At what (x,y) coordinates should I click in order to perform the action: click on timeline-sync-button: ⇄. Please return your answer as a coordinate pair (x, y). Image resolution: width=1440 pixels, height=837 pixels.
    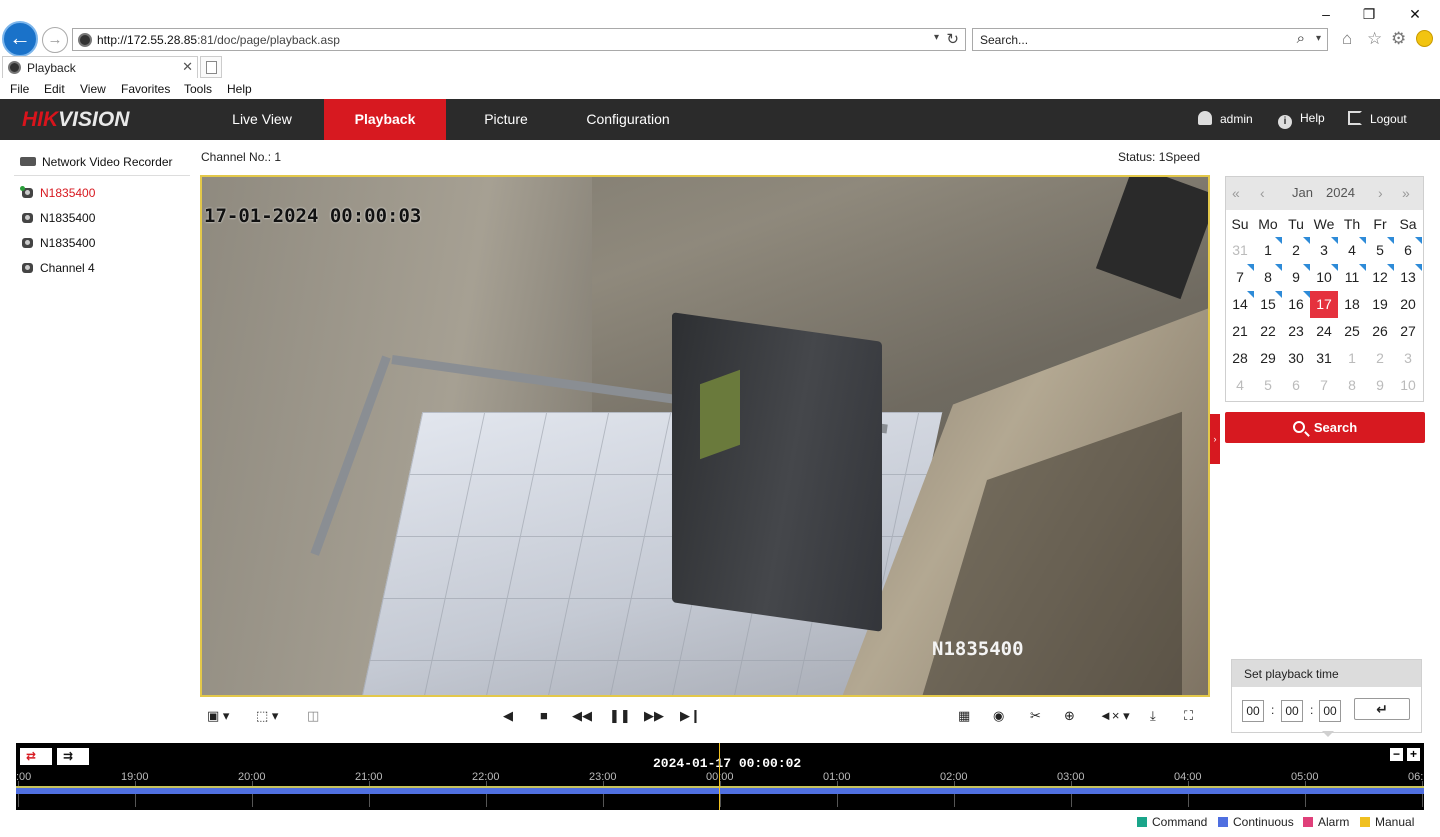
    Looking at the image, I should click on (36, 756).